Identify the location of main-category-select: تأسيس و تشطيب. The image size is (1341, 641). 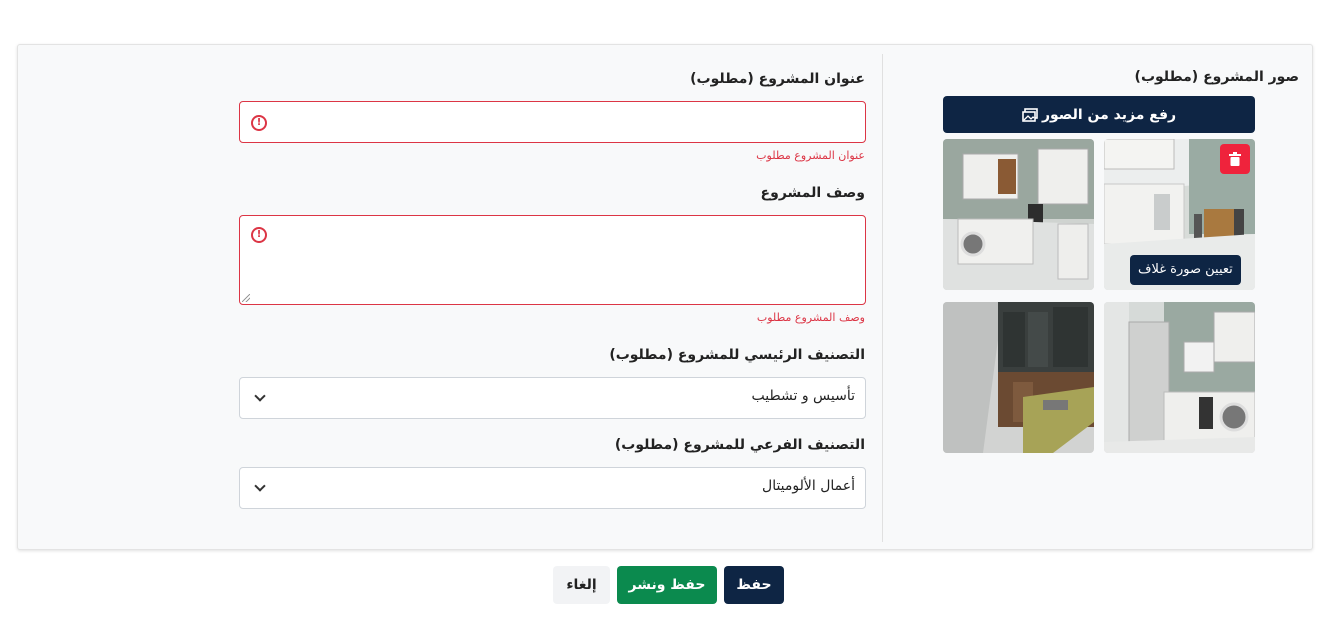
(552, 398).